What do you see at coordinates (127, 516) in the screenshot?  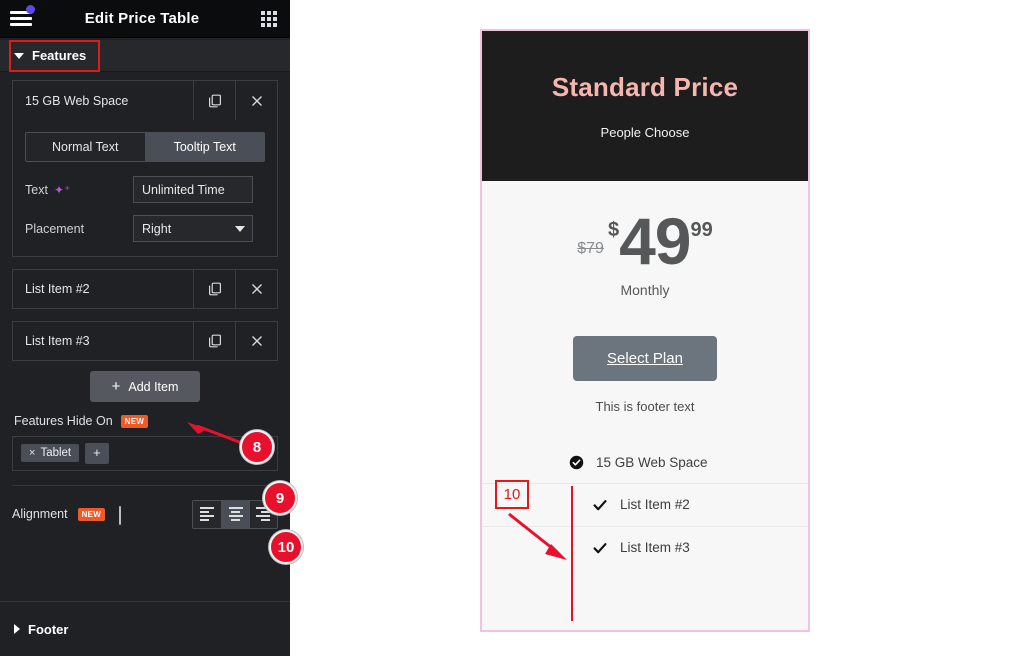 I see `desktop-monitor-icon` at bounding box center [127, 516].